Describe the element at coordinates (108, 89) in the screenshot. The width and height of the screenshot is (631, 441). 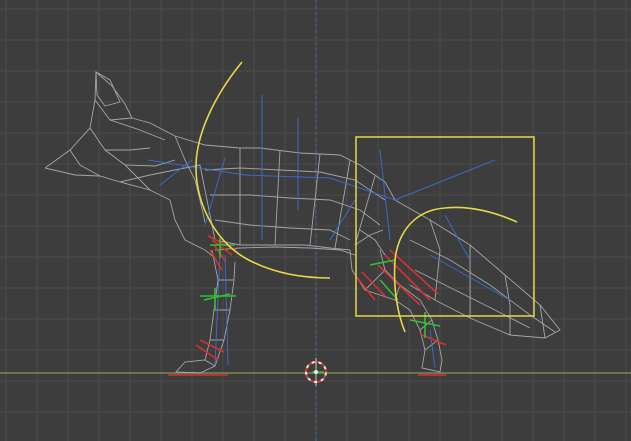
I see `ear` at that location.